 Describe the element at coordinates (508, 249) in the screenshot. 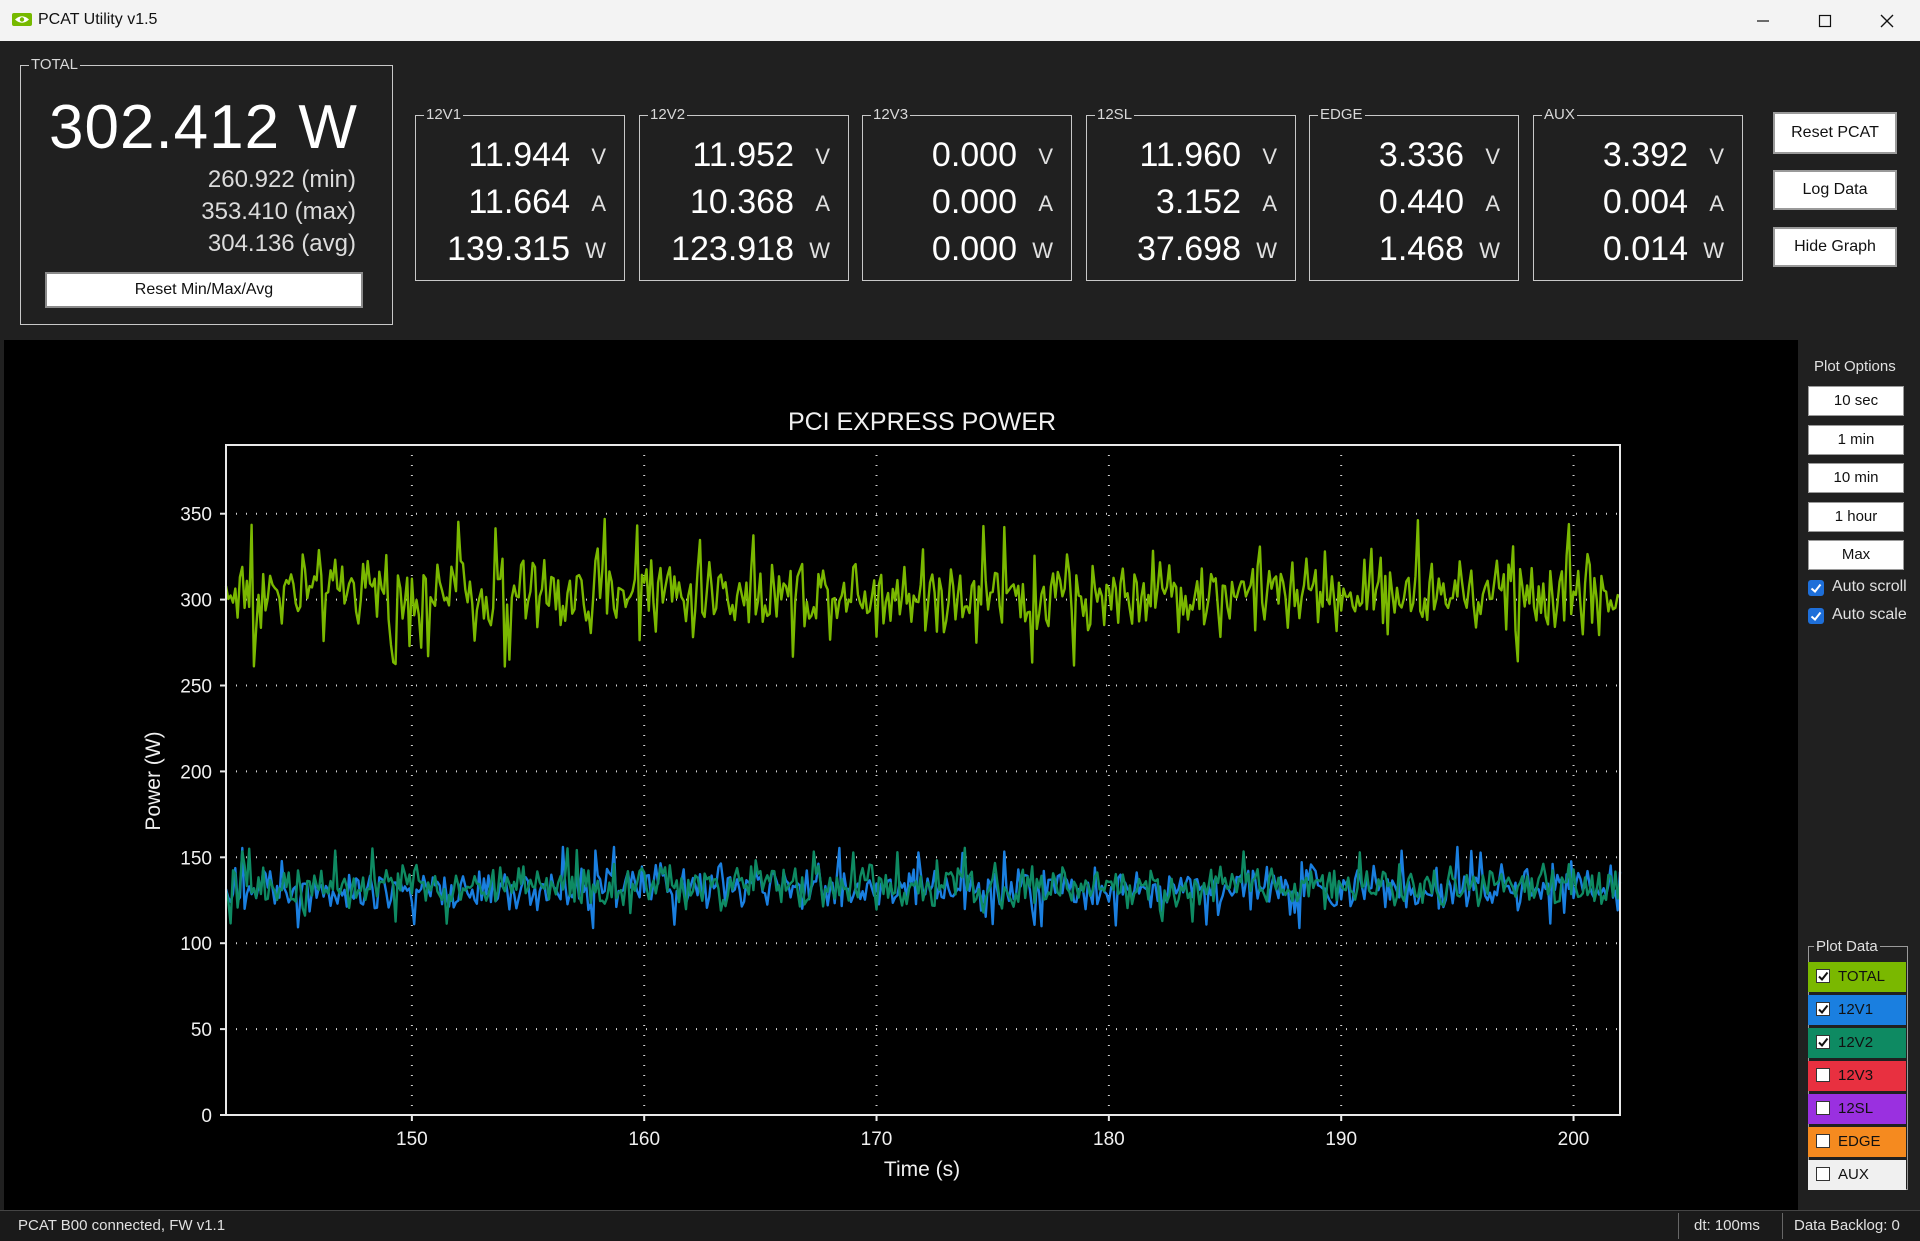

I see `watts-value: 139.315` at that location.